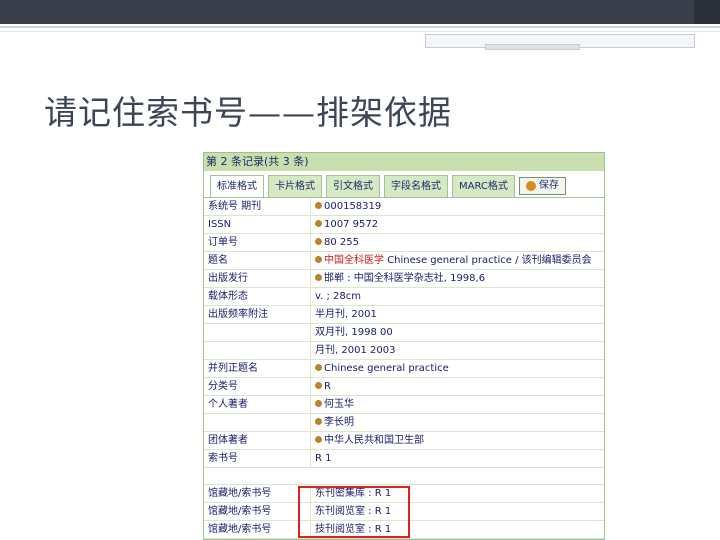 The image size is (720, 540). What do you see at coordinates (339, 422) in the screenshot?
I see `field-value-text: 李长明` at bounding box center [339, 422].